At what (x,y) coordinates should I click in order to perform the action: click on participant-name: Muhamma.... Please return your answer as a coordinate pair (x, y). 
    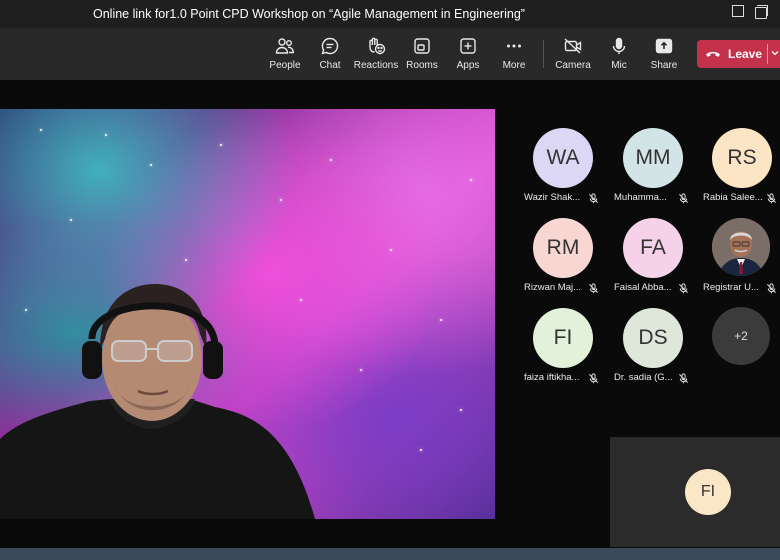
    Looking at the image, I should click on (640, 197).